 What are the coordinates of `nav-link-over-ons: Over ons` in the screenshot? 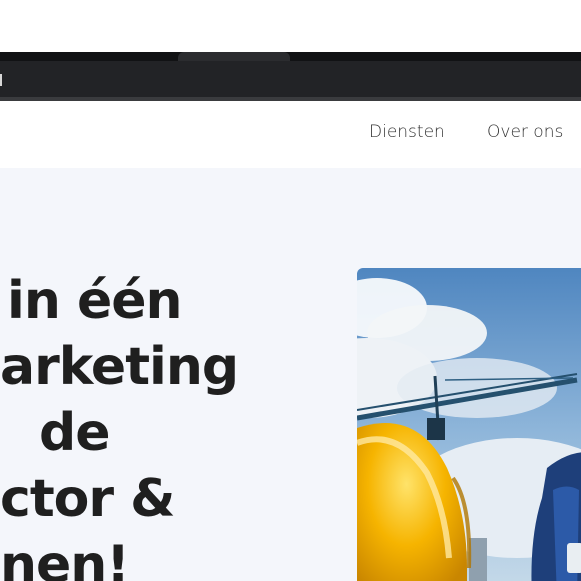 It's located at (525, 132).